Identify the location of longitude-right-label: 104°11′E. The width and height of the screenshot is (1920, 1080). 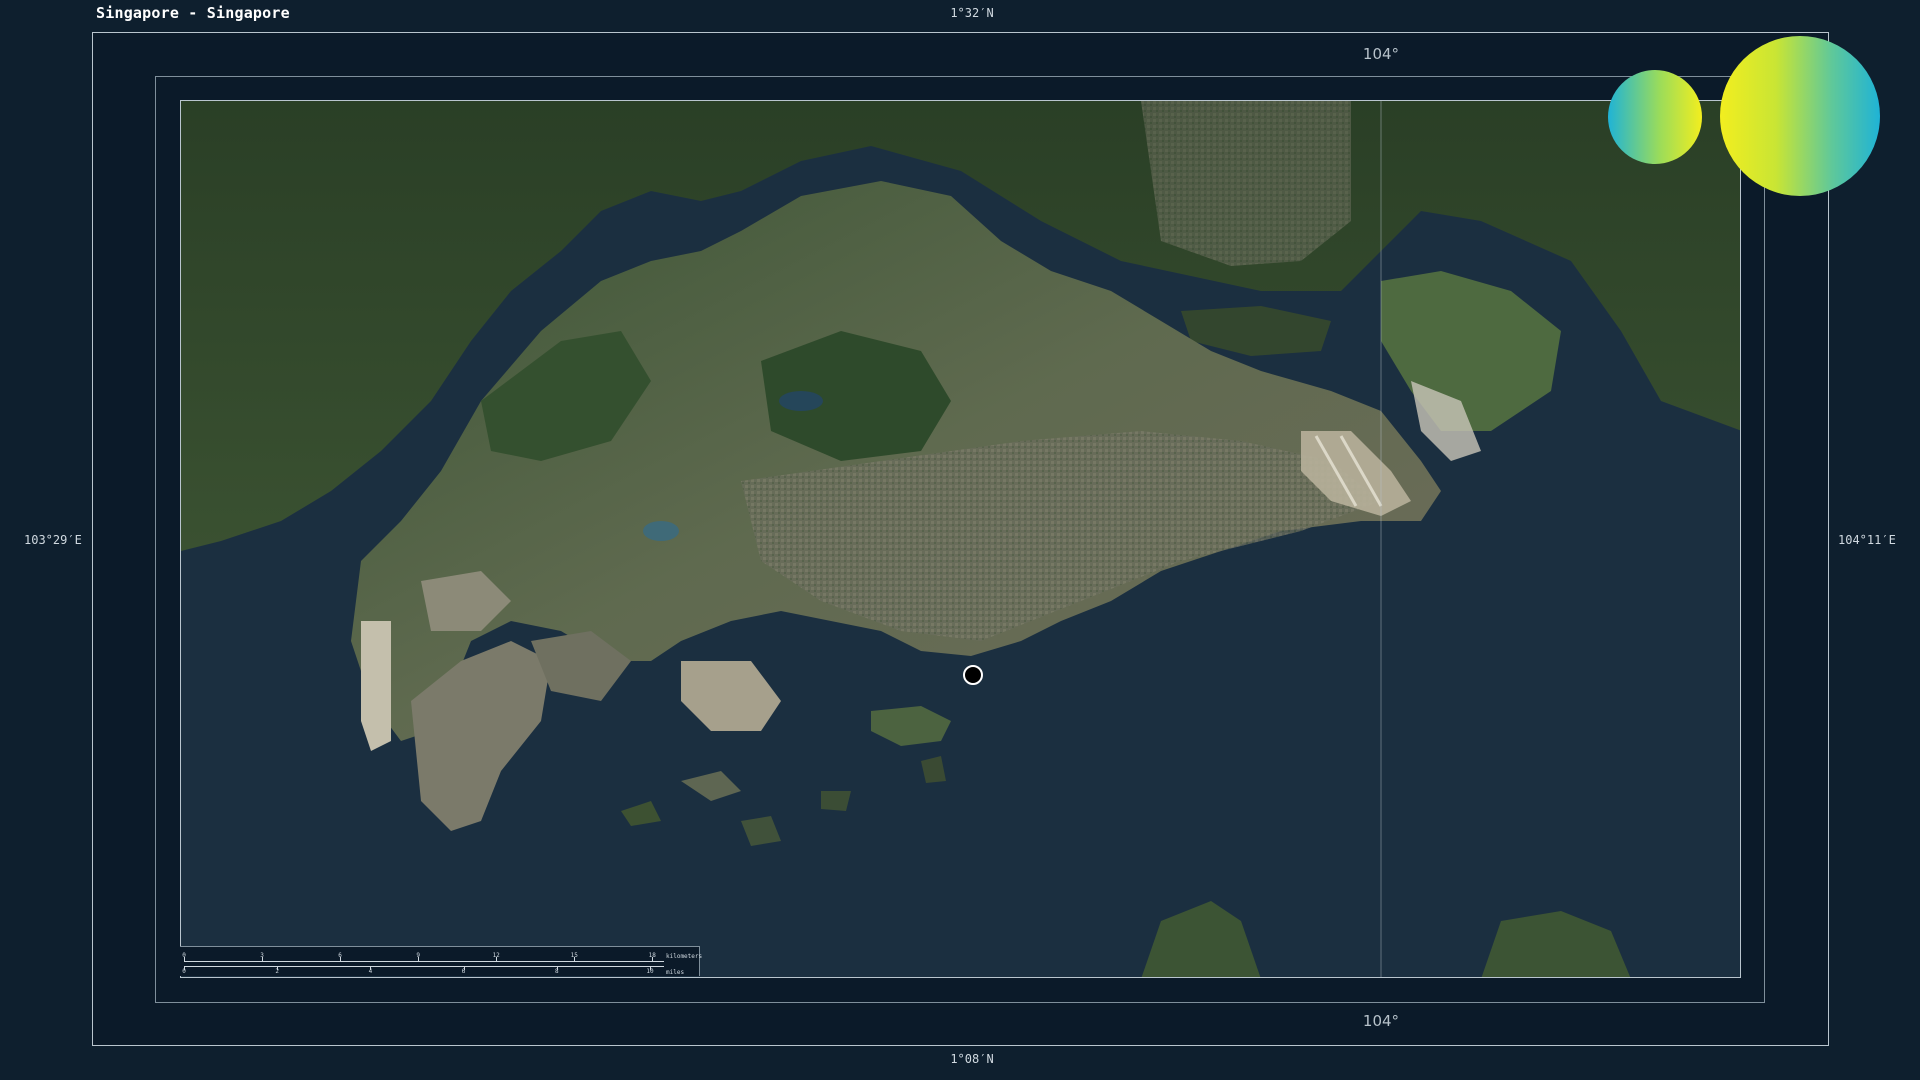
(1867, 540).